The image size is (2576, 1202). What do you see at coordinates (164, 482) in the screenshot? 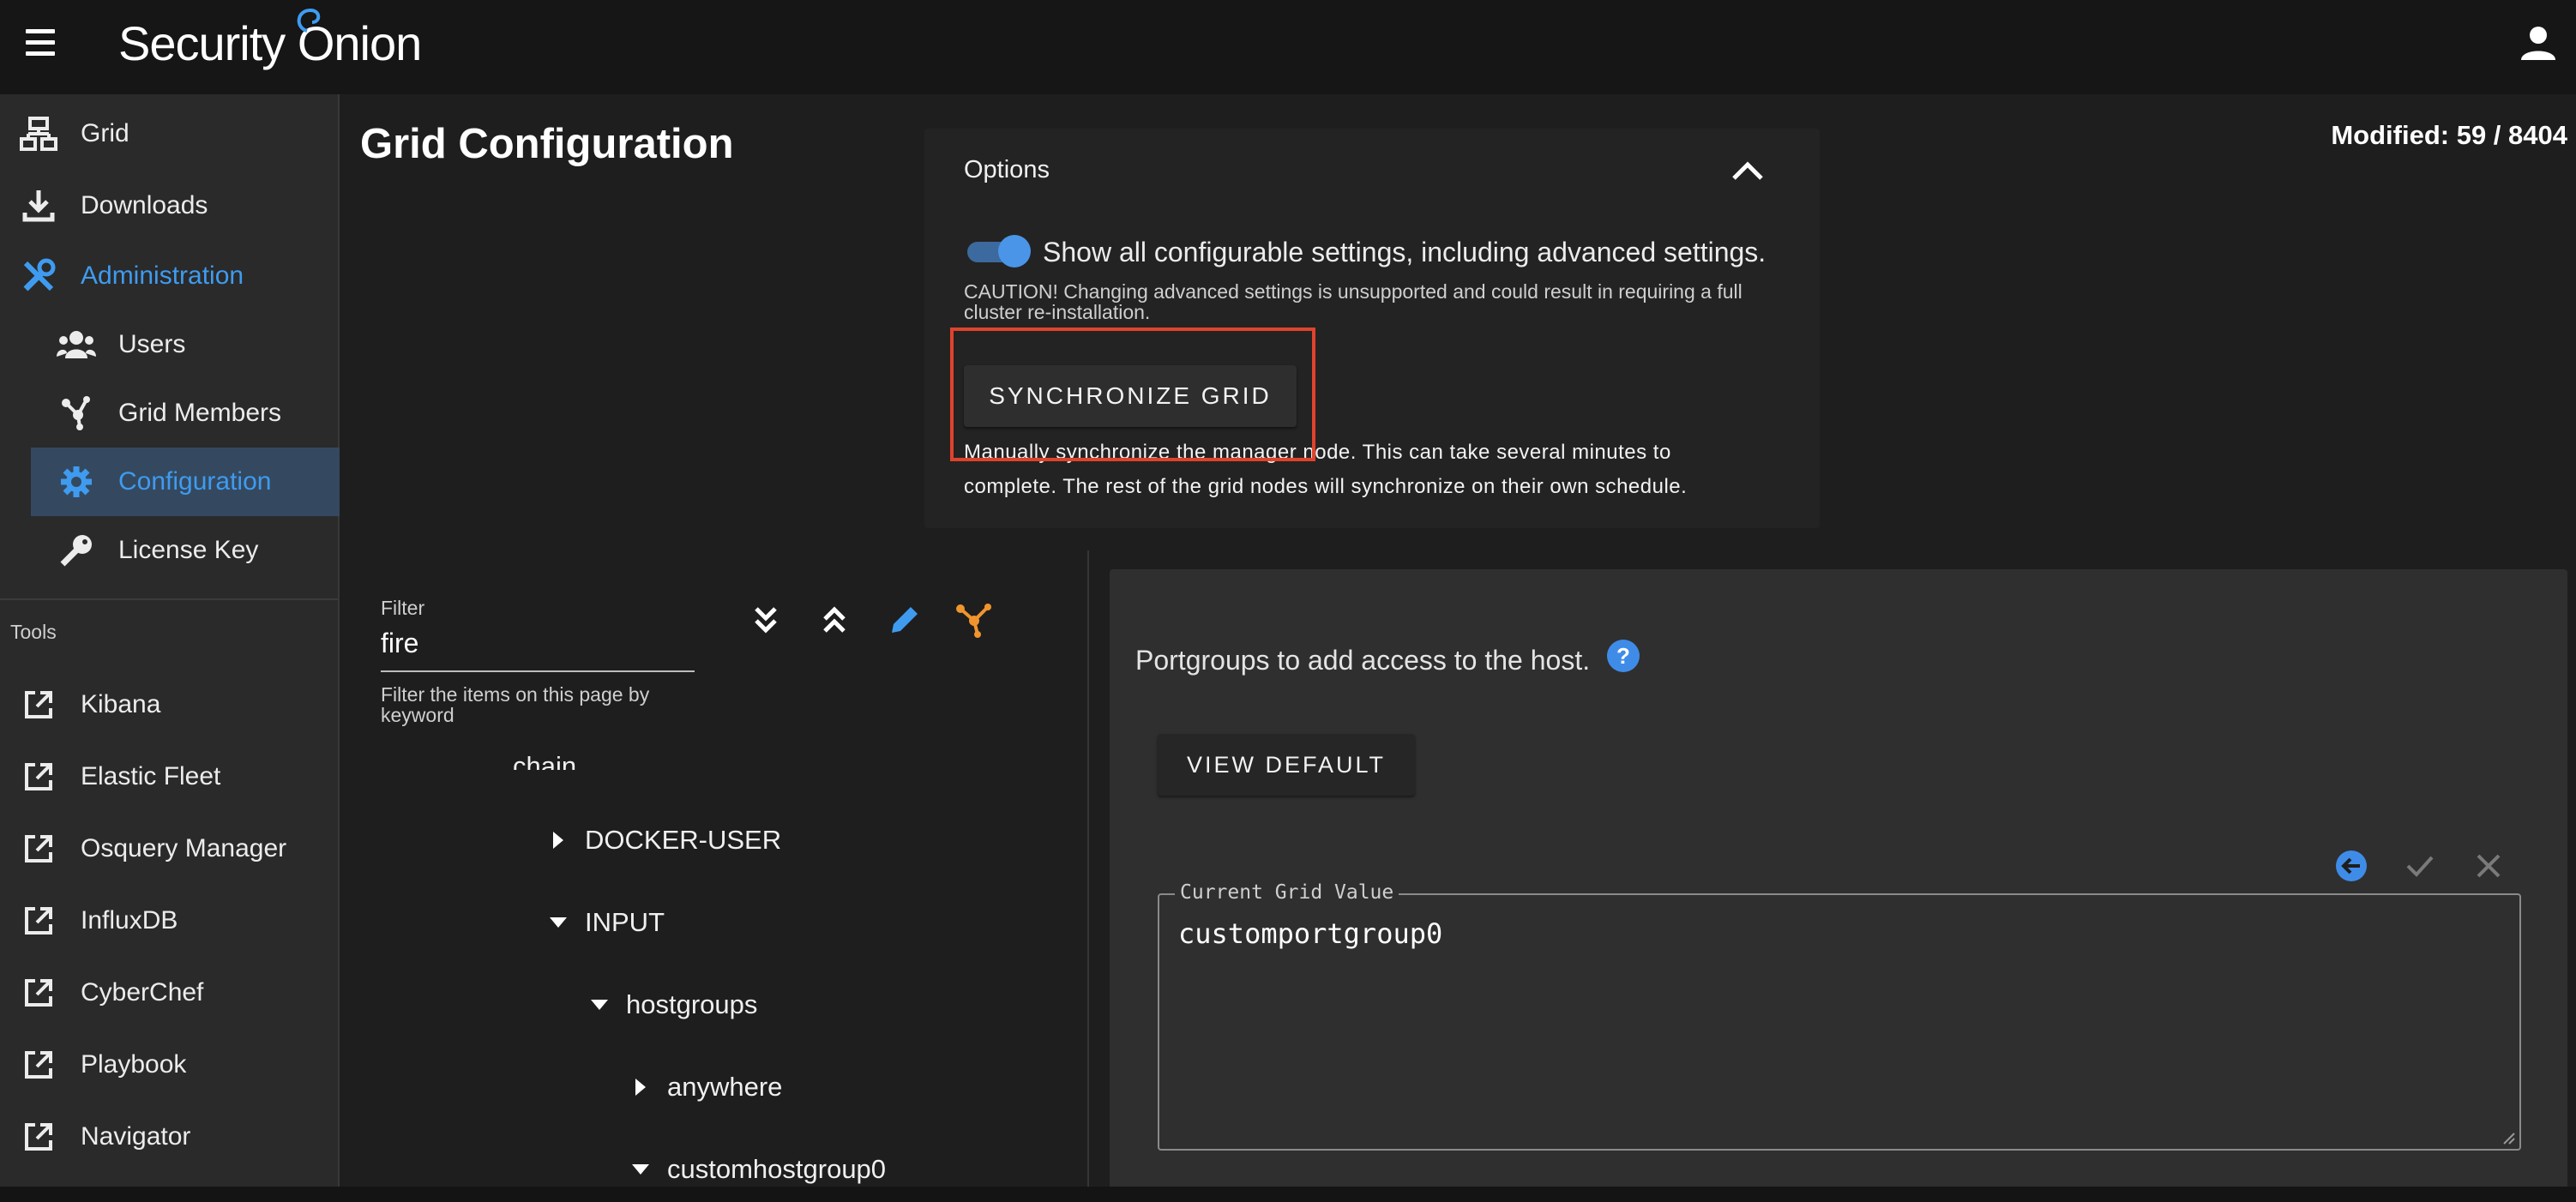
I see `sidebar-item-configuration: Configuration` at bounding box center [164, 482].